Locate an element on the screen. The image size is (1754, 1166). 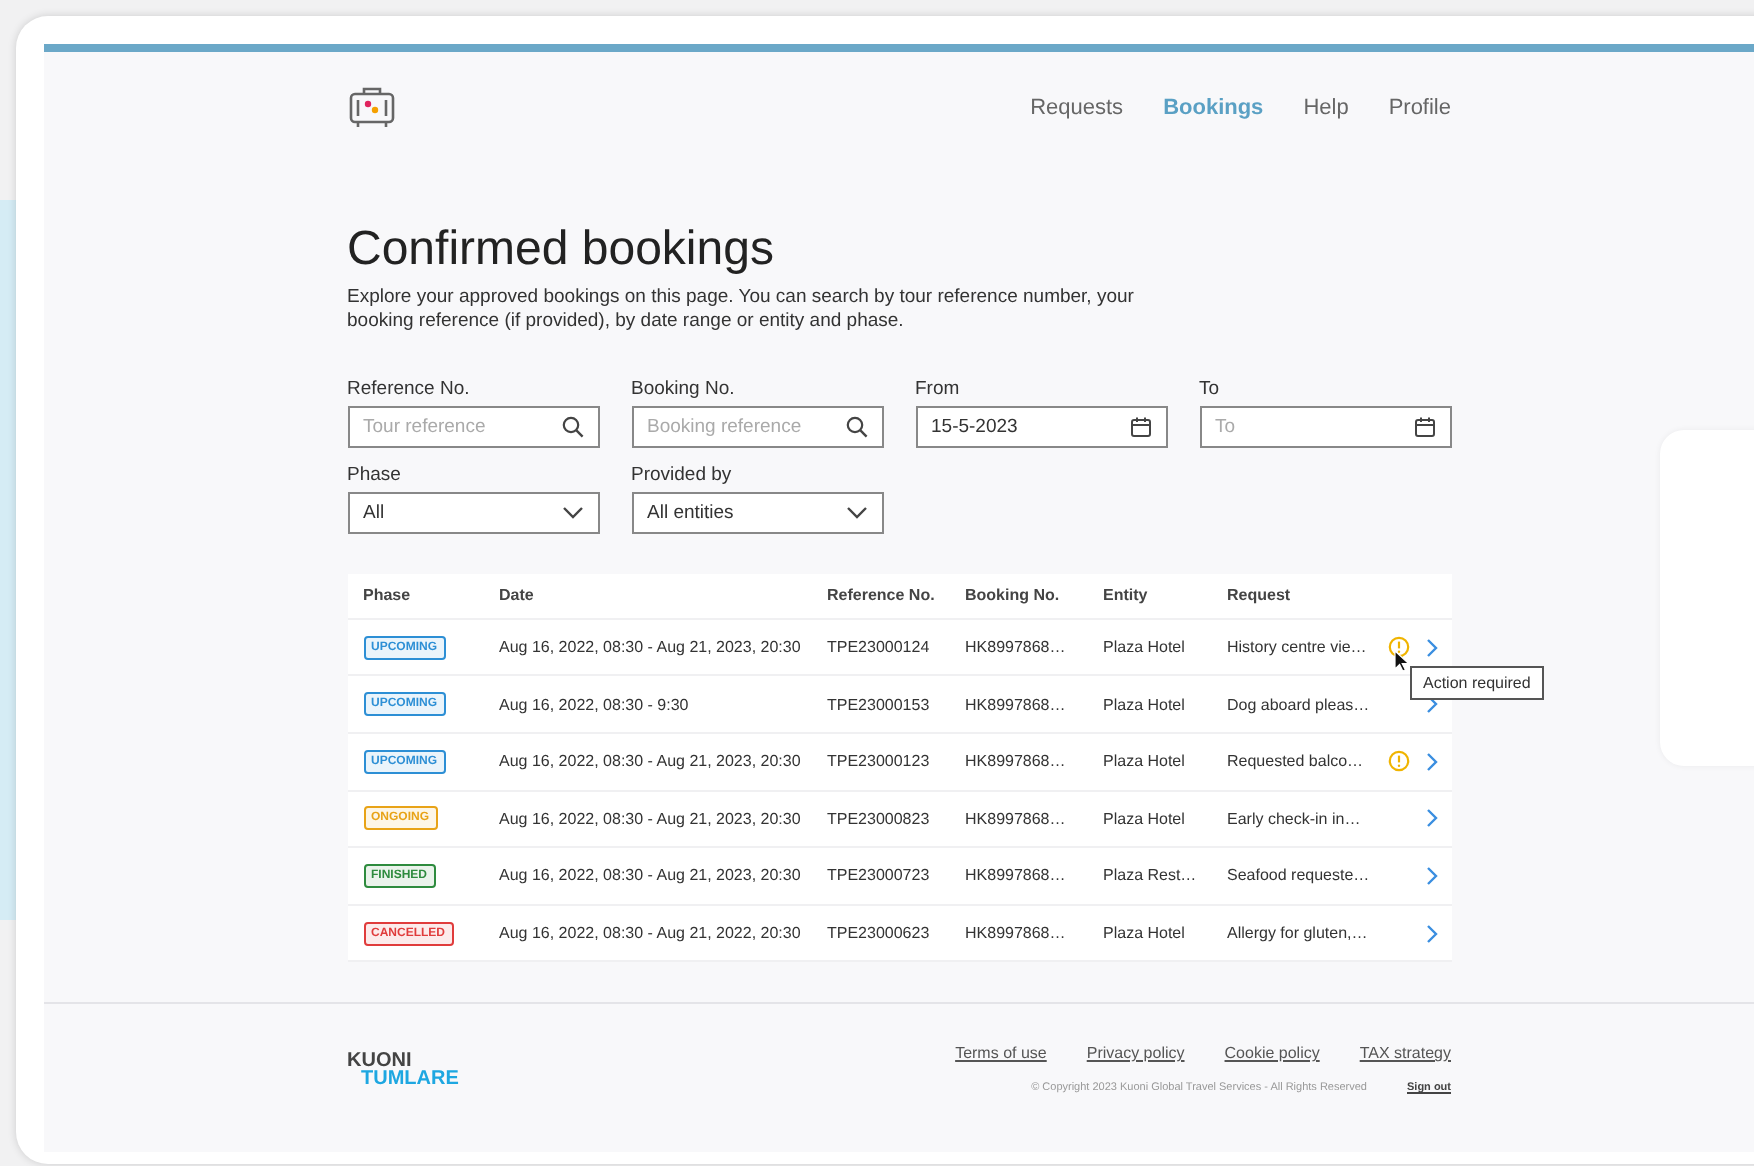
page-title: Confirmed bookings is located at coordinates (561, 250).